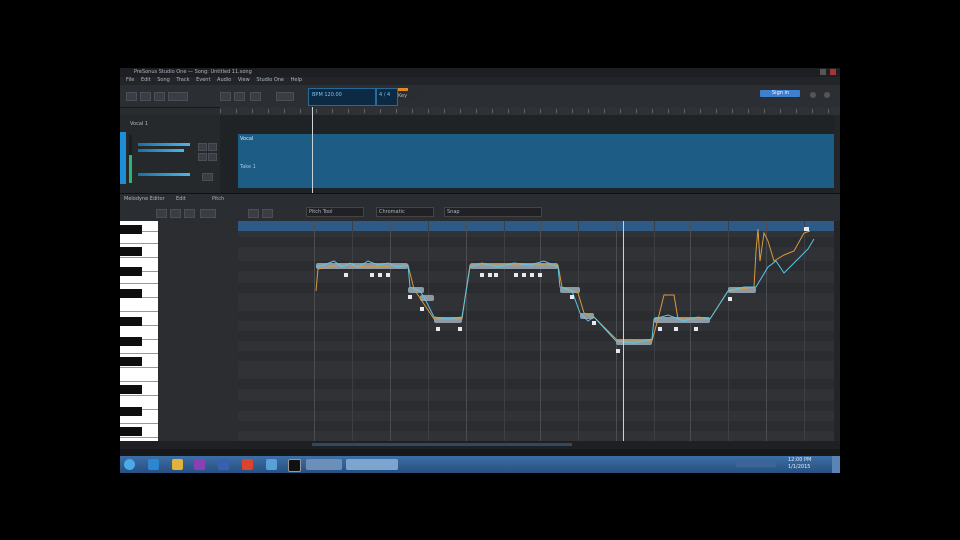  Describe the element at coordinates (799, 467) in the screenshot. I see `clock-date: 1/1/2015` at that location.